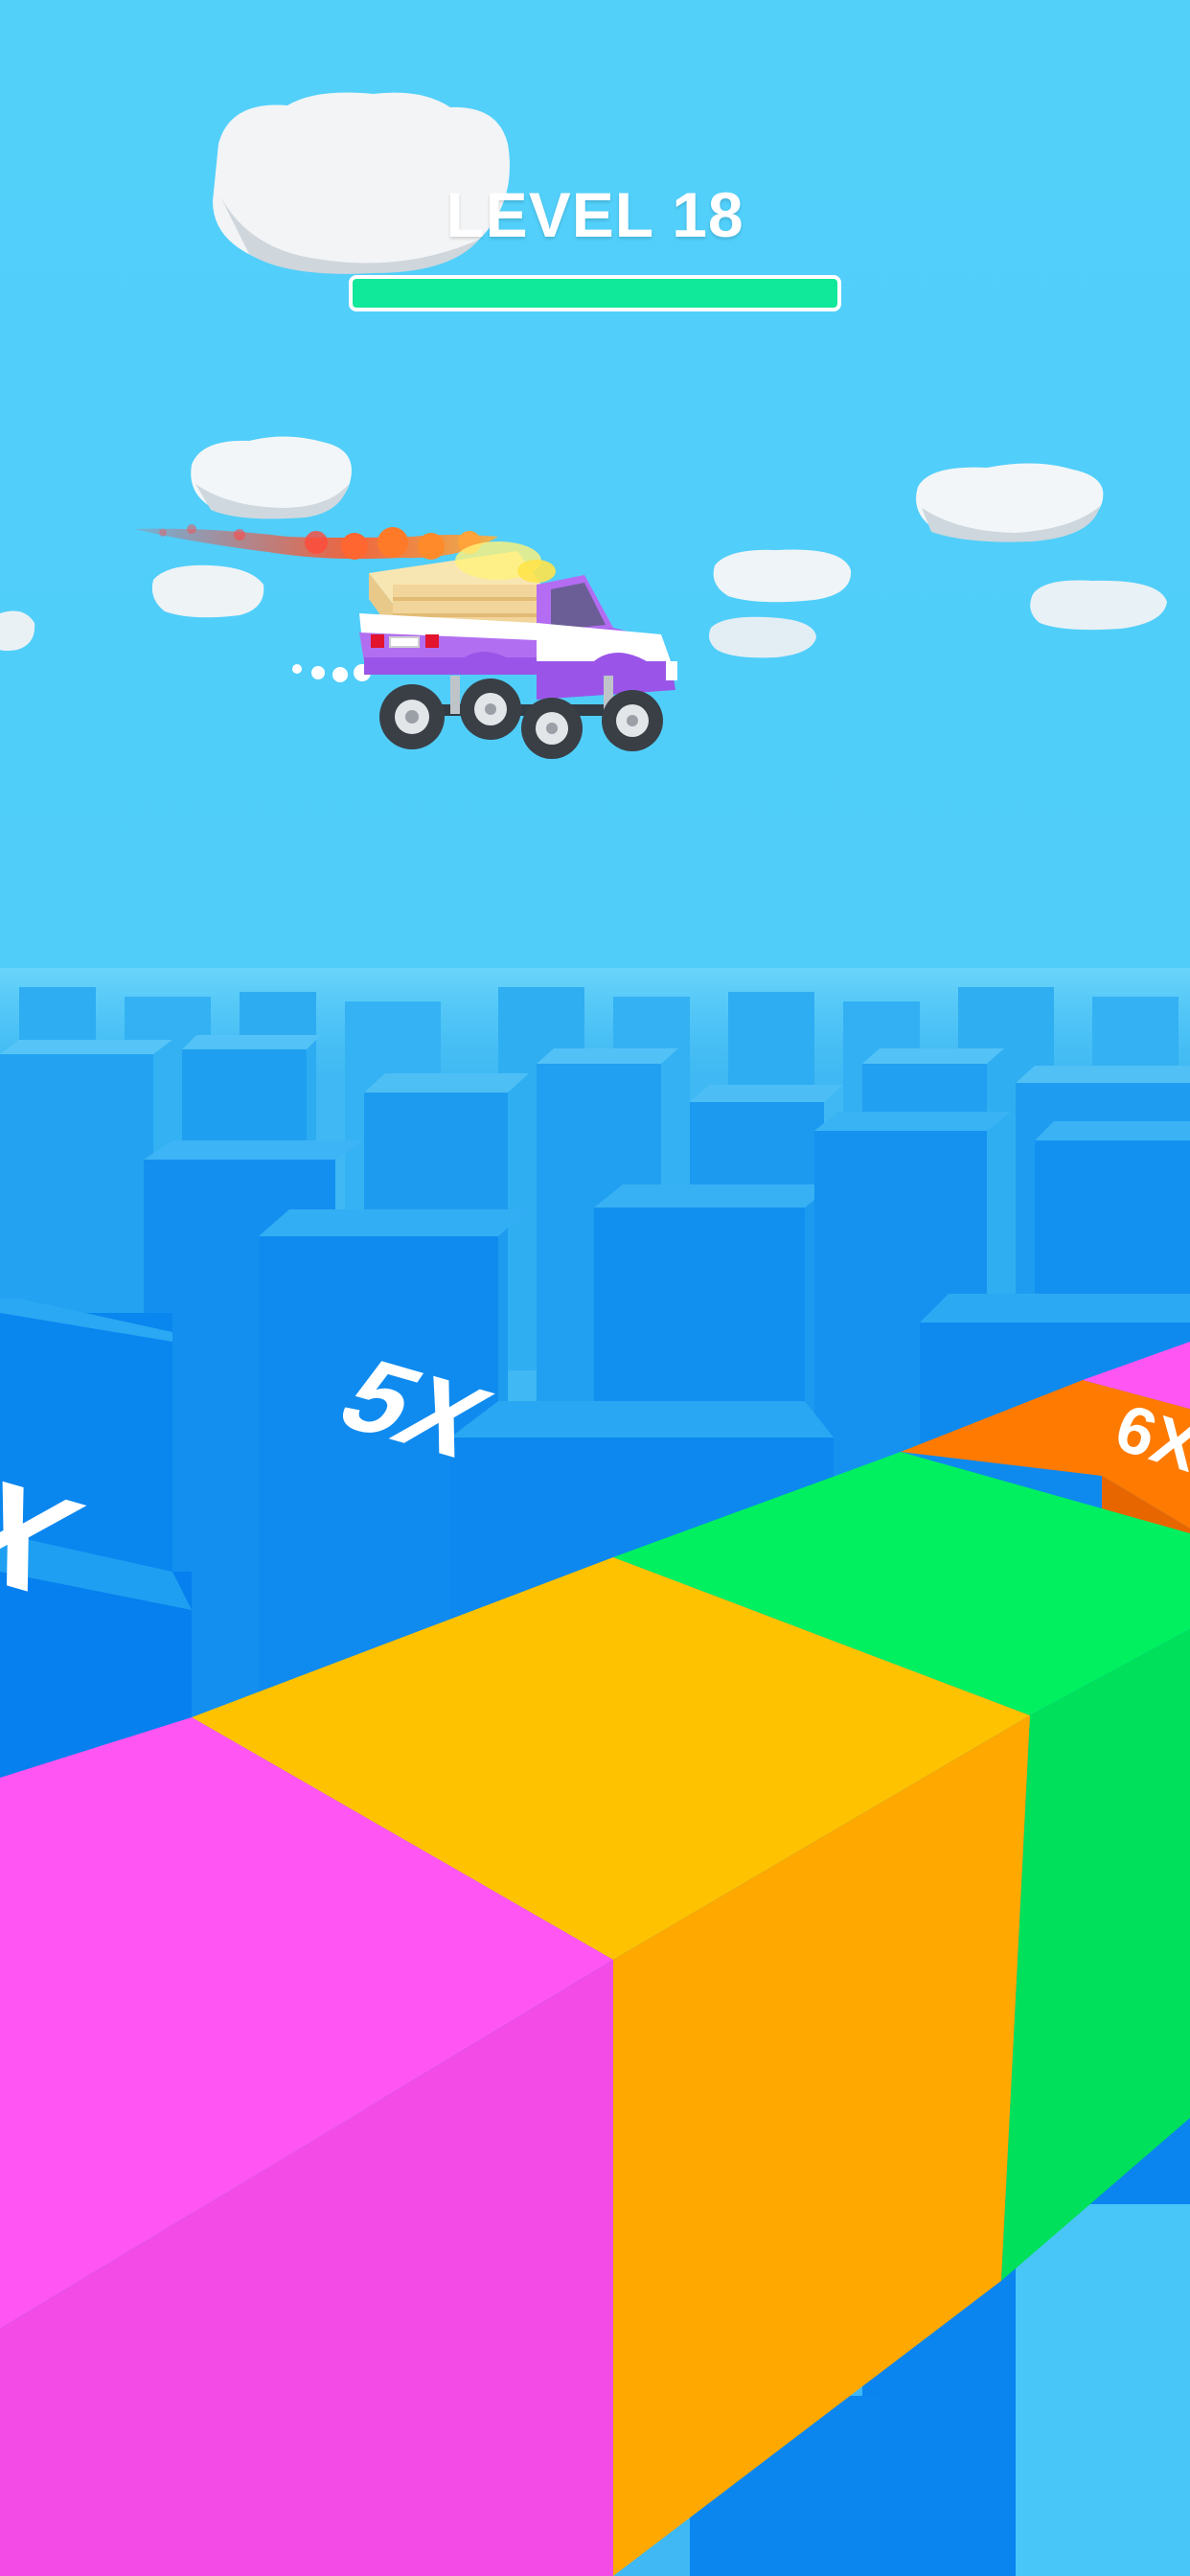 This screenshot has width=1190, height=2576. I want to click on level-progress-fill, so click(595, 293).